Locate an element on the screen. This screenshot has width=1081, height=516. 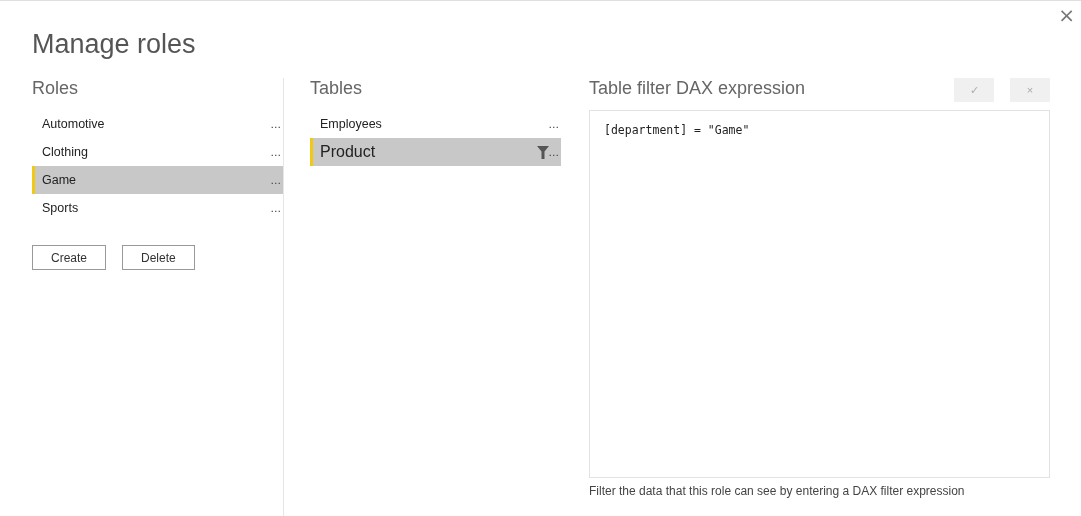
dialog-title: Manage roles is located at coordinates (114, 44).